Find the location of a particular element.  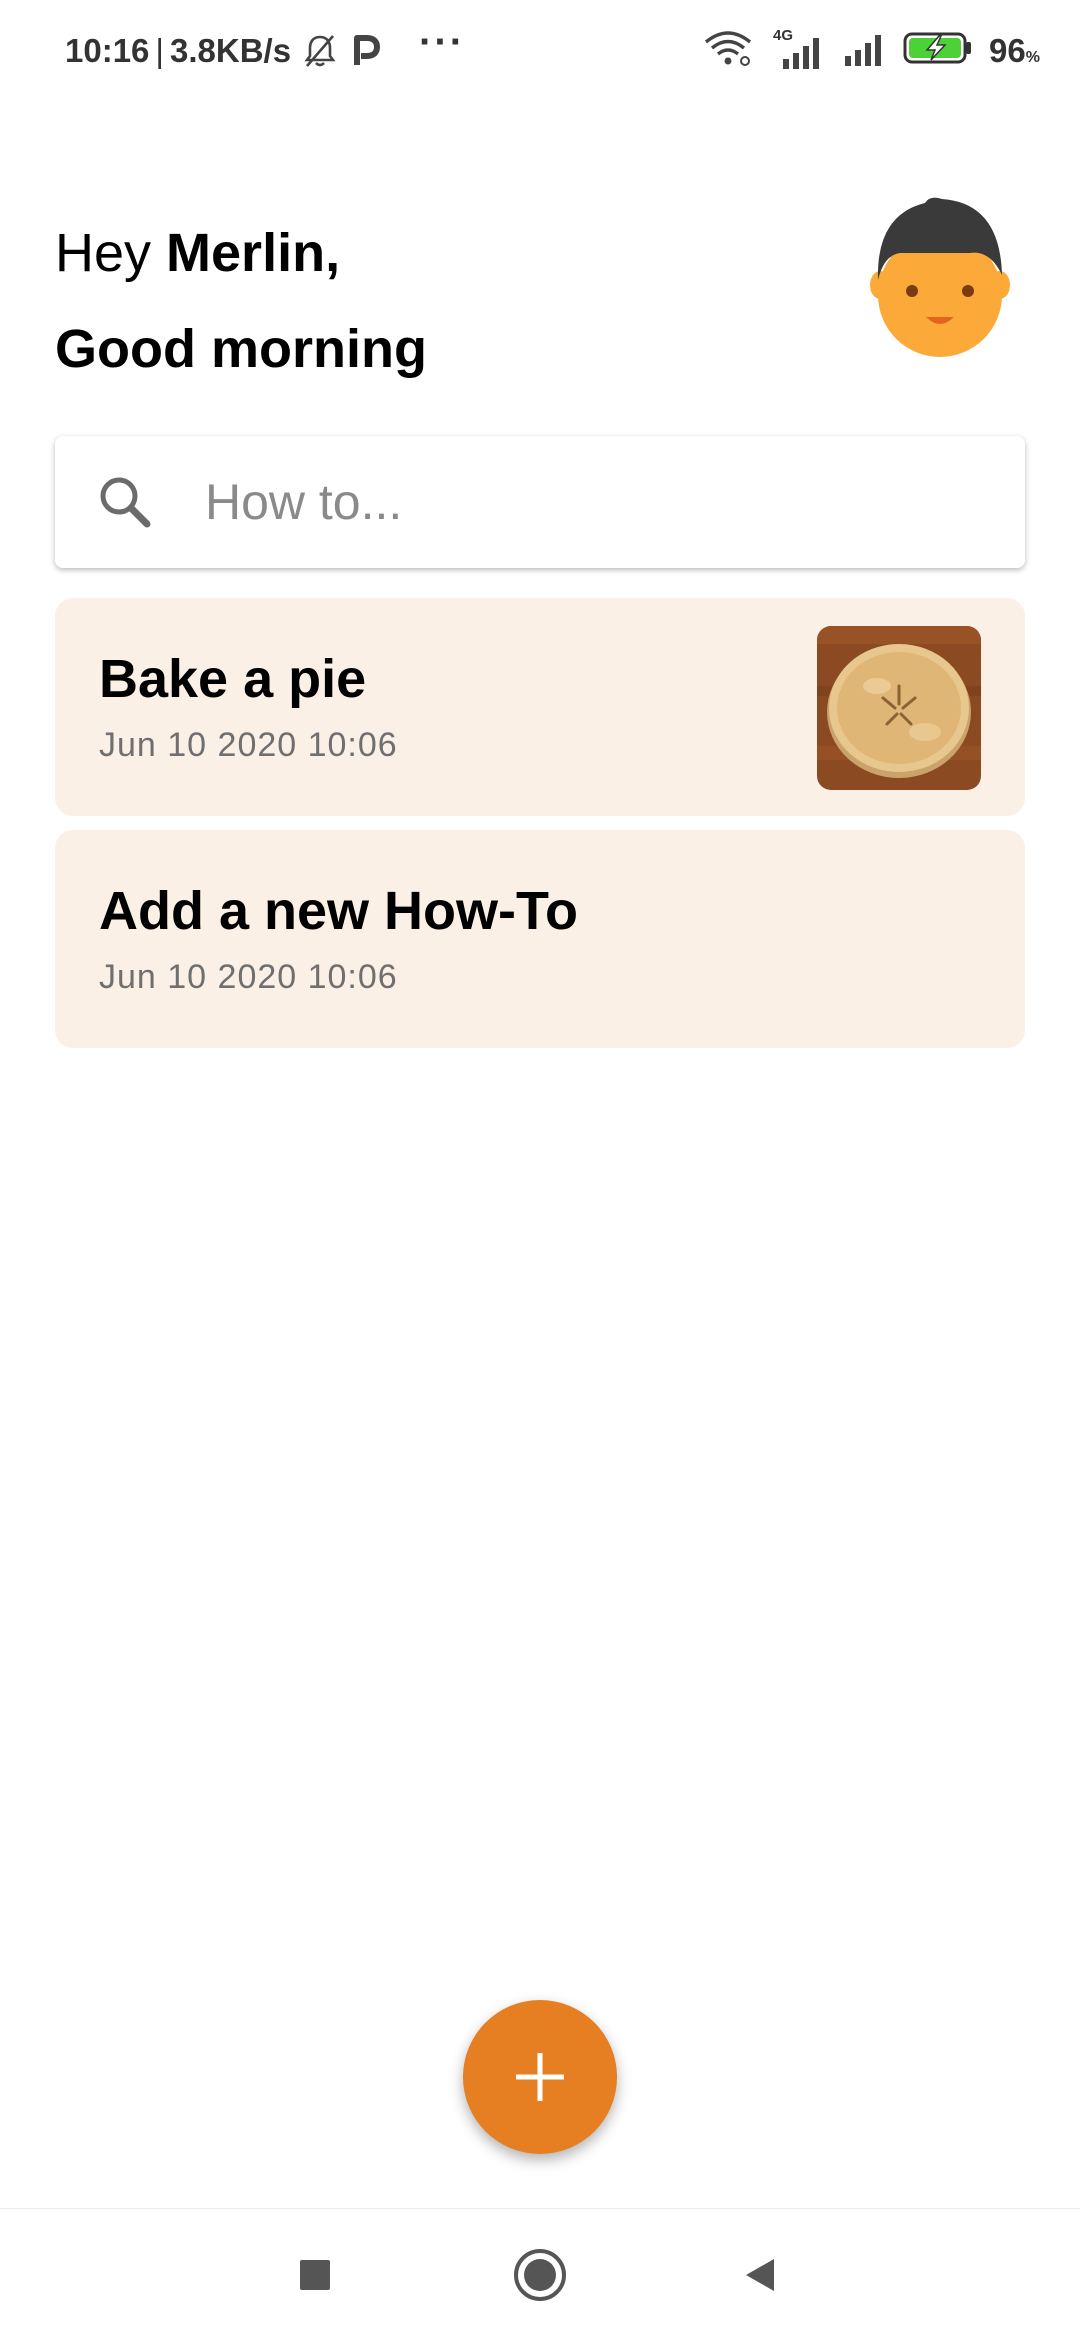

search-input is located at coordinates (585, 502).